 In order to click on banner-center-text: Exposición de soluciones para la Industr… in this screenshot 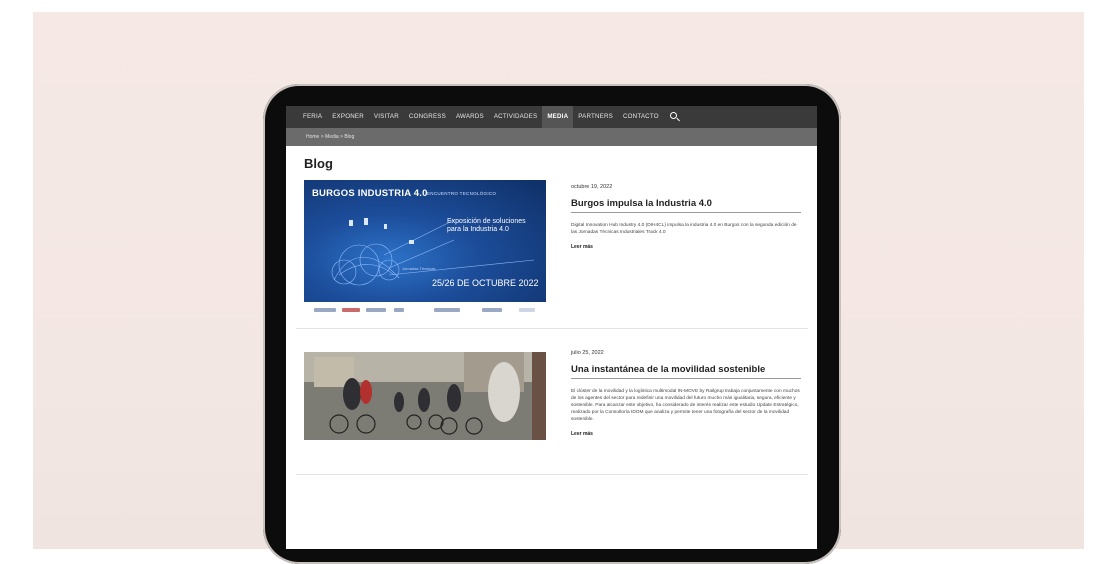, I will do `click(486, 225)`.